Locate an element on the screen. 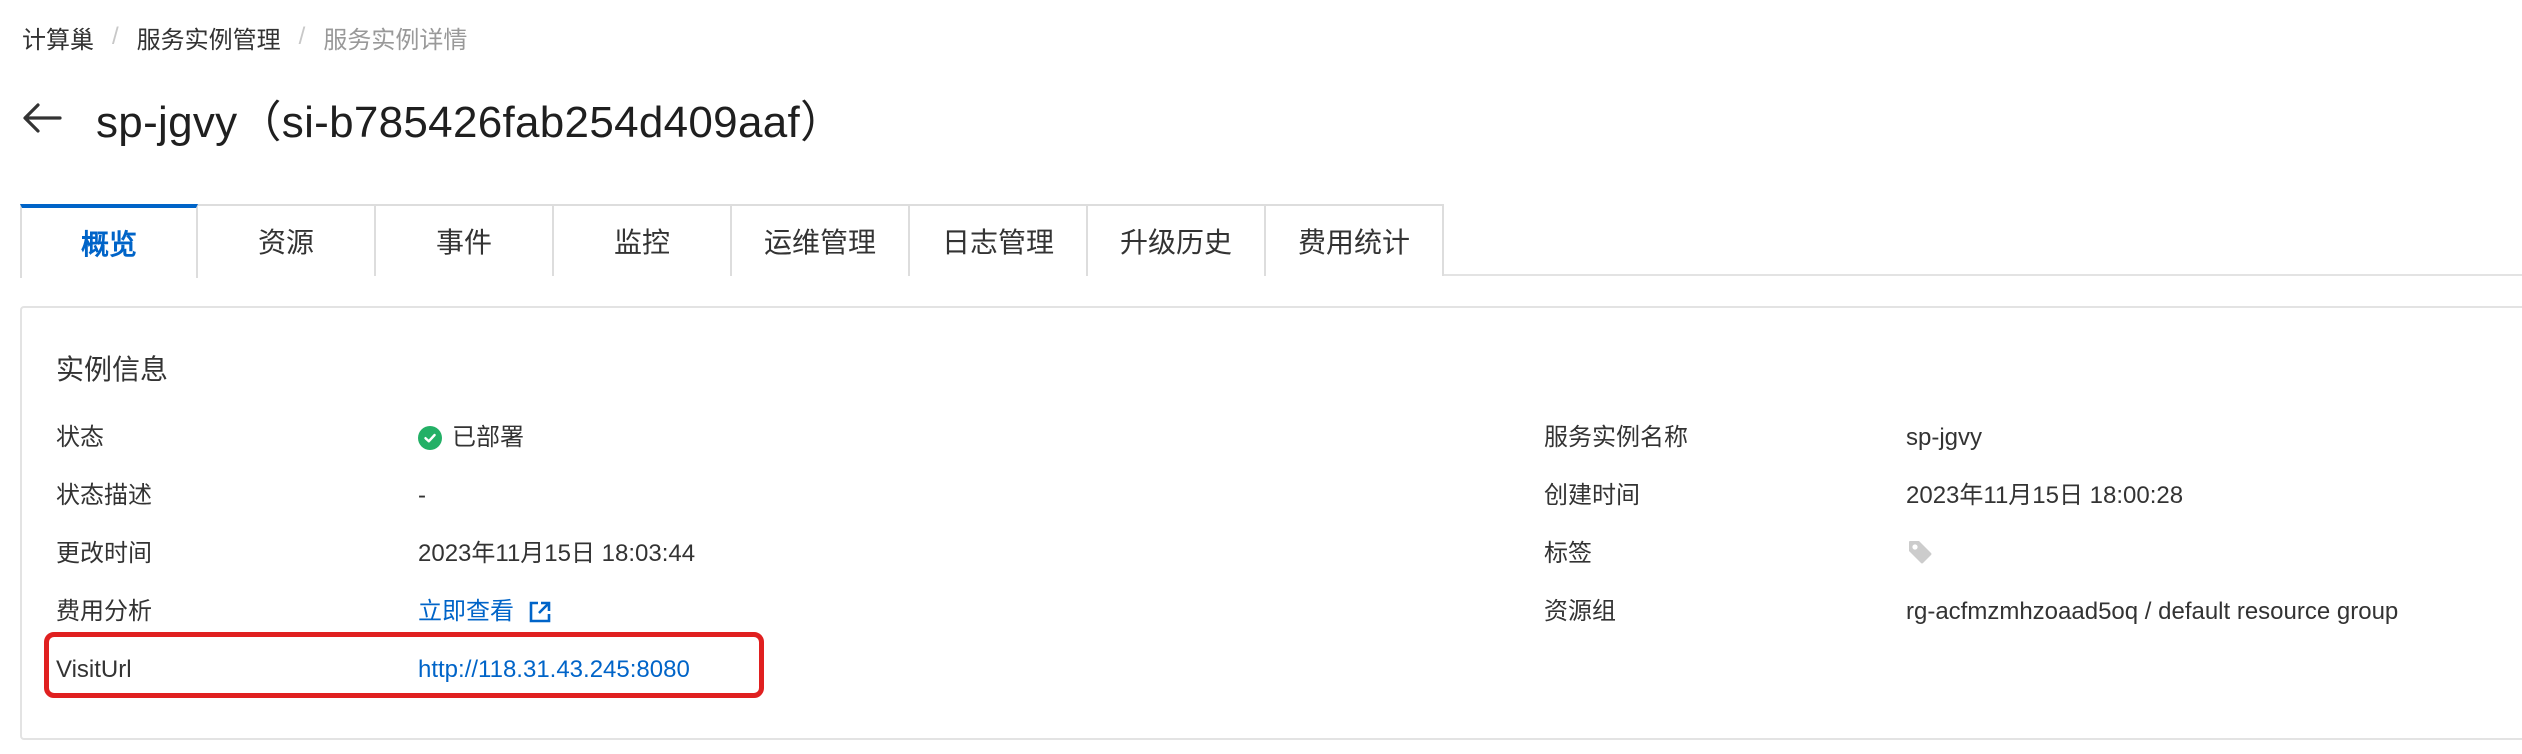  status-description-value: - is located at coordinates (422, 495).